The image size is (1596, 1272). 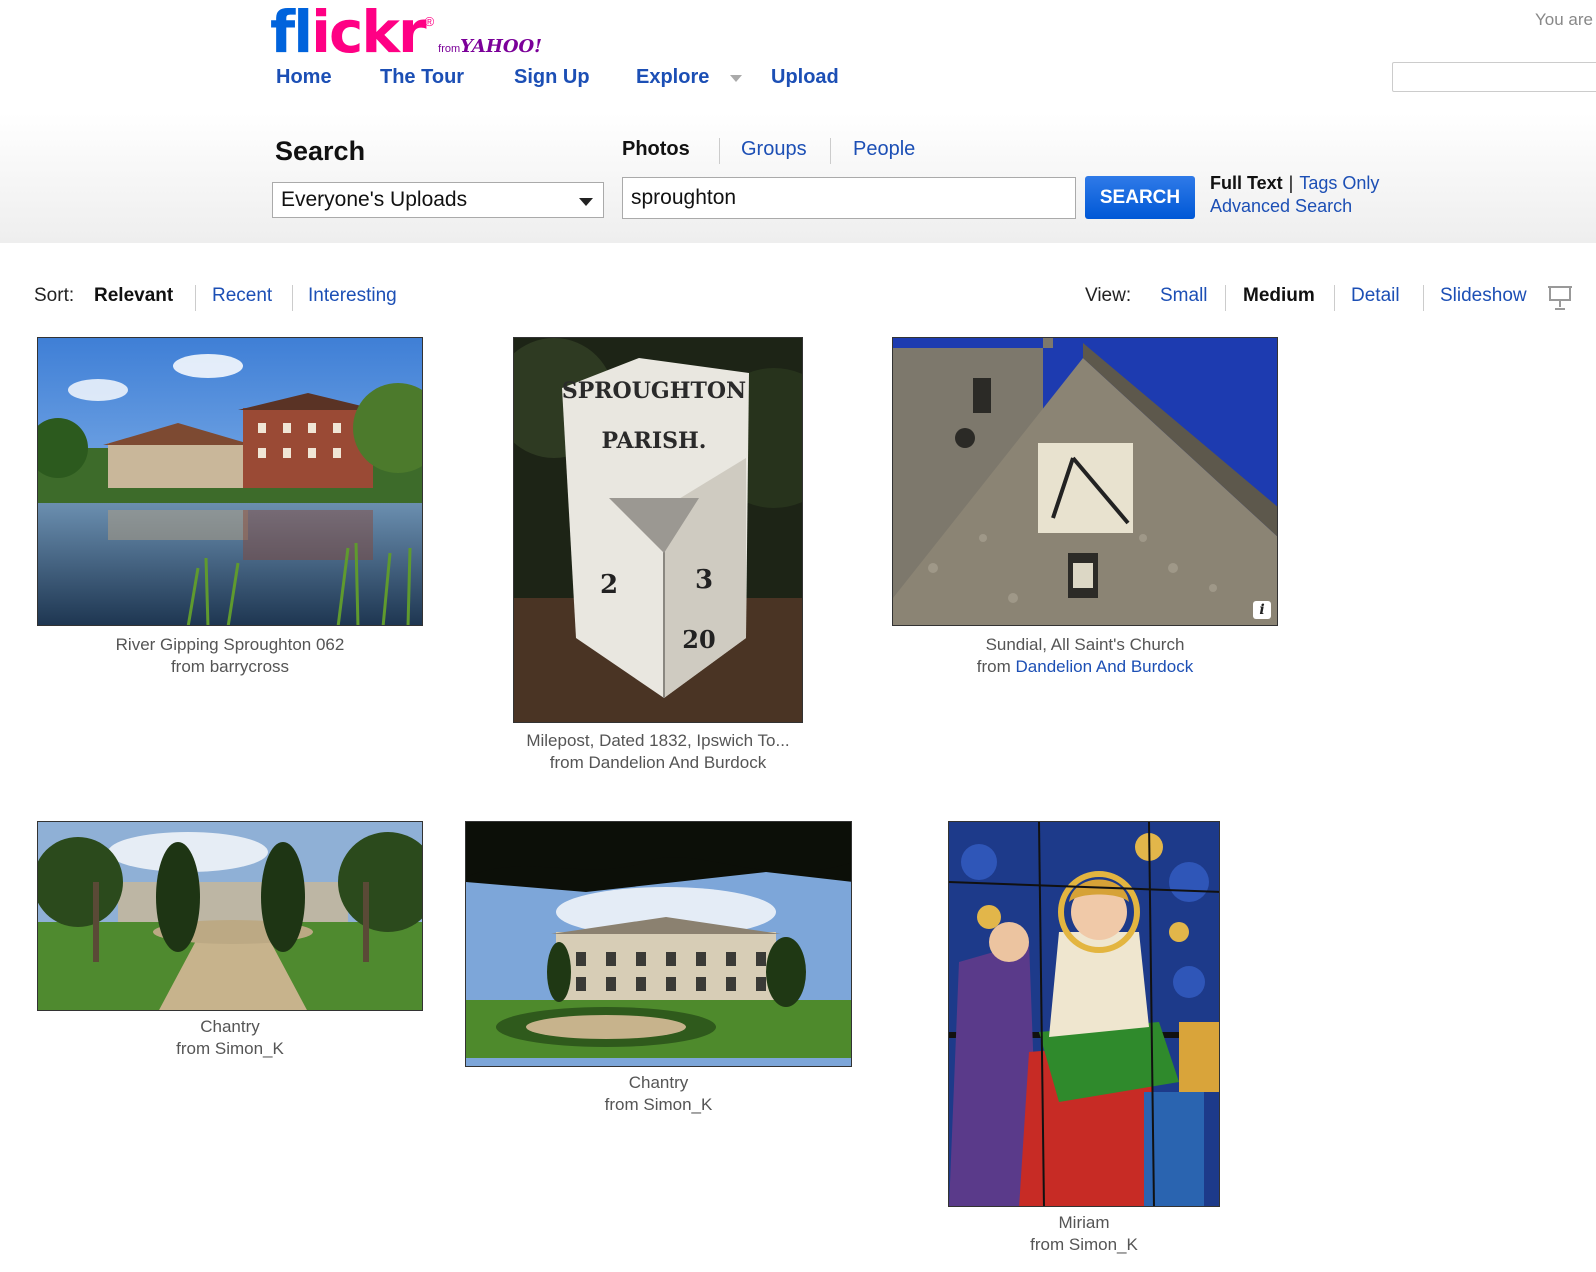 I want to click on photo-owner-line: from barrycross, so click(x=230, y=667).